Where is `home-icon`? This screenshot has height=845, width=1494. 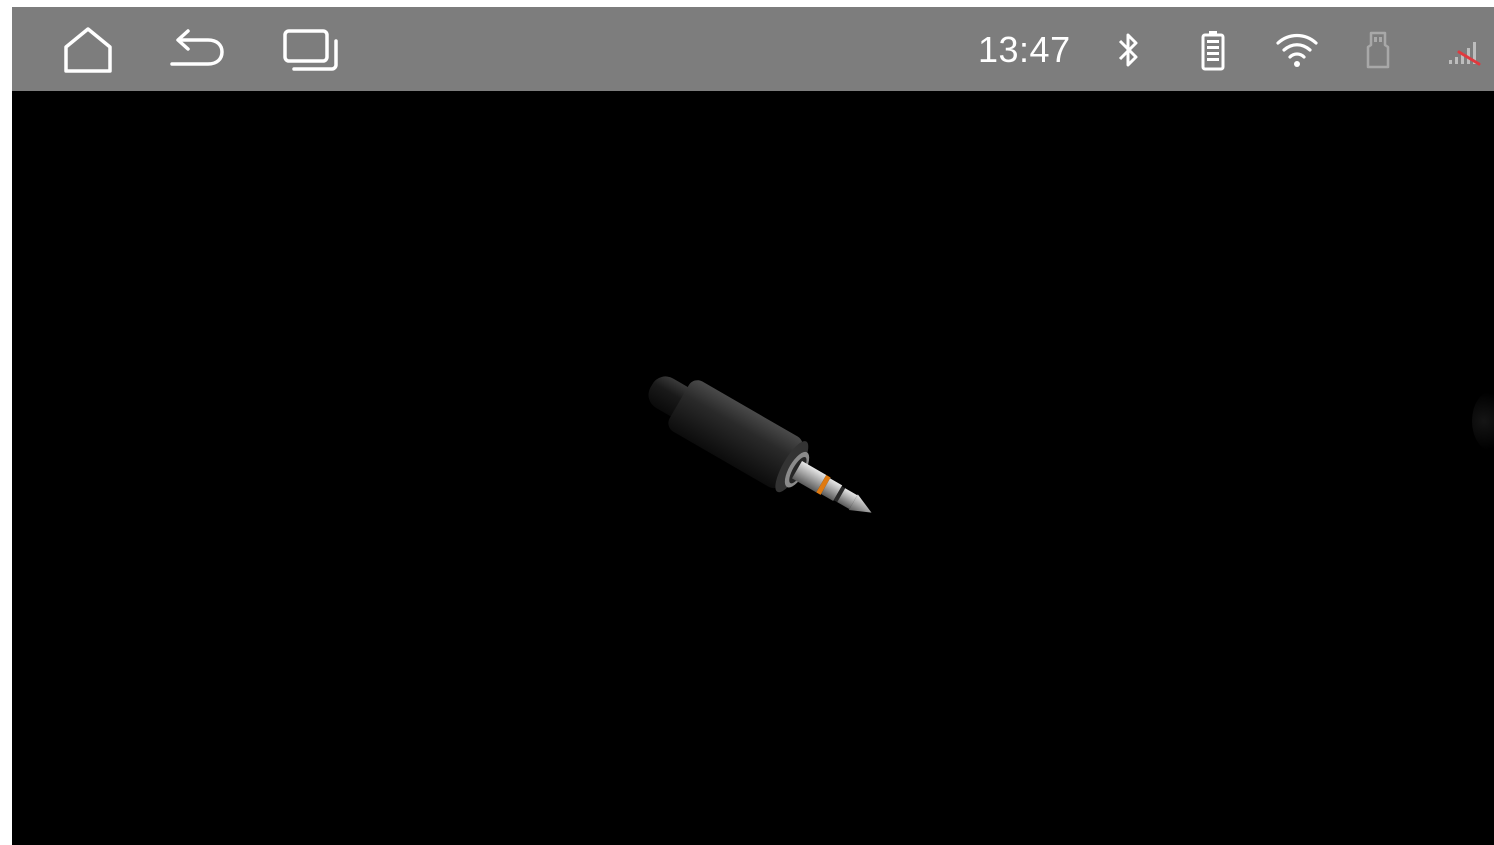
home-icon is located at coordinates (88, 50).